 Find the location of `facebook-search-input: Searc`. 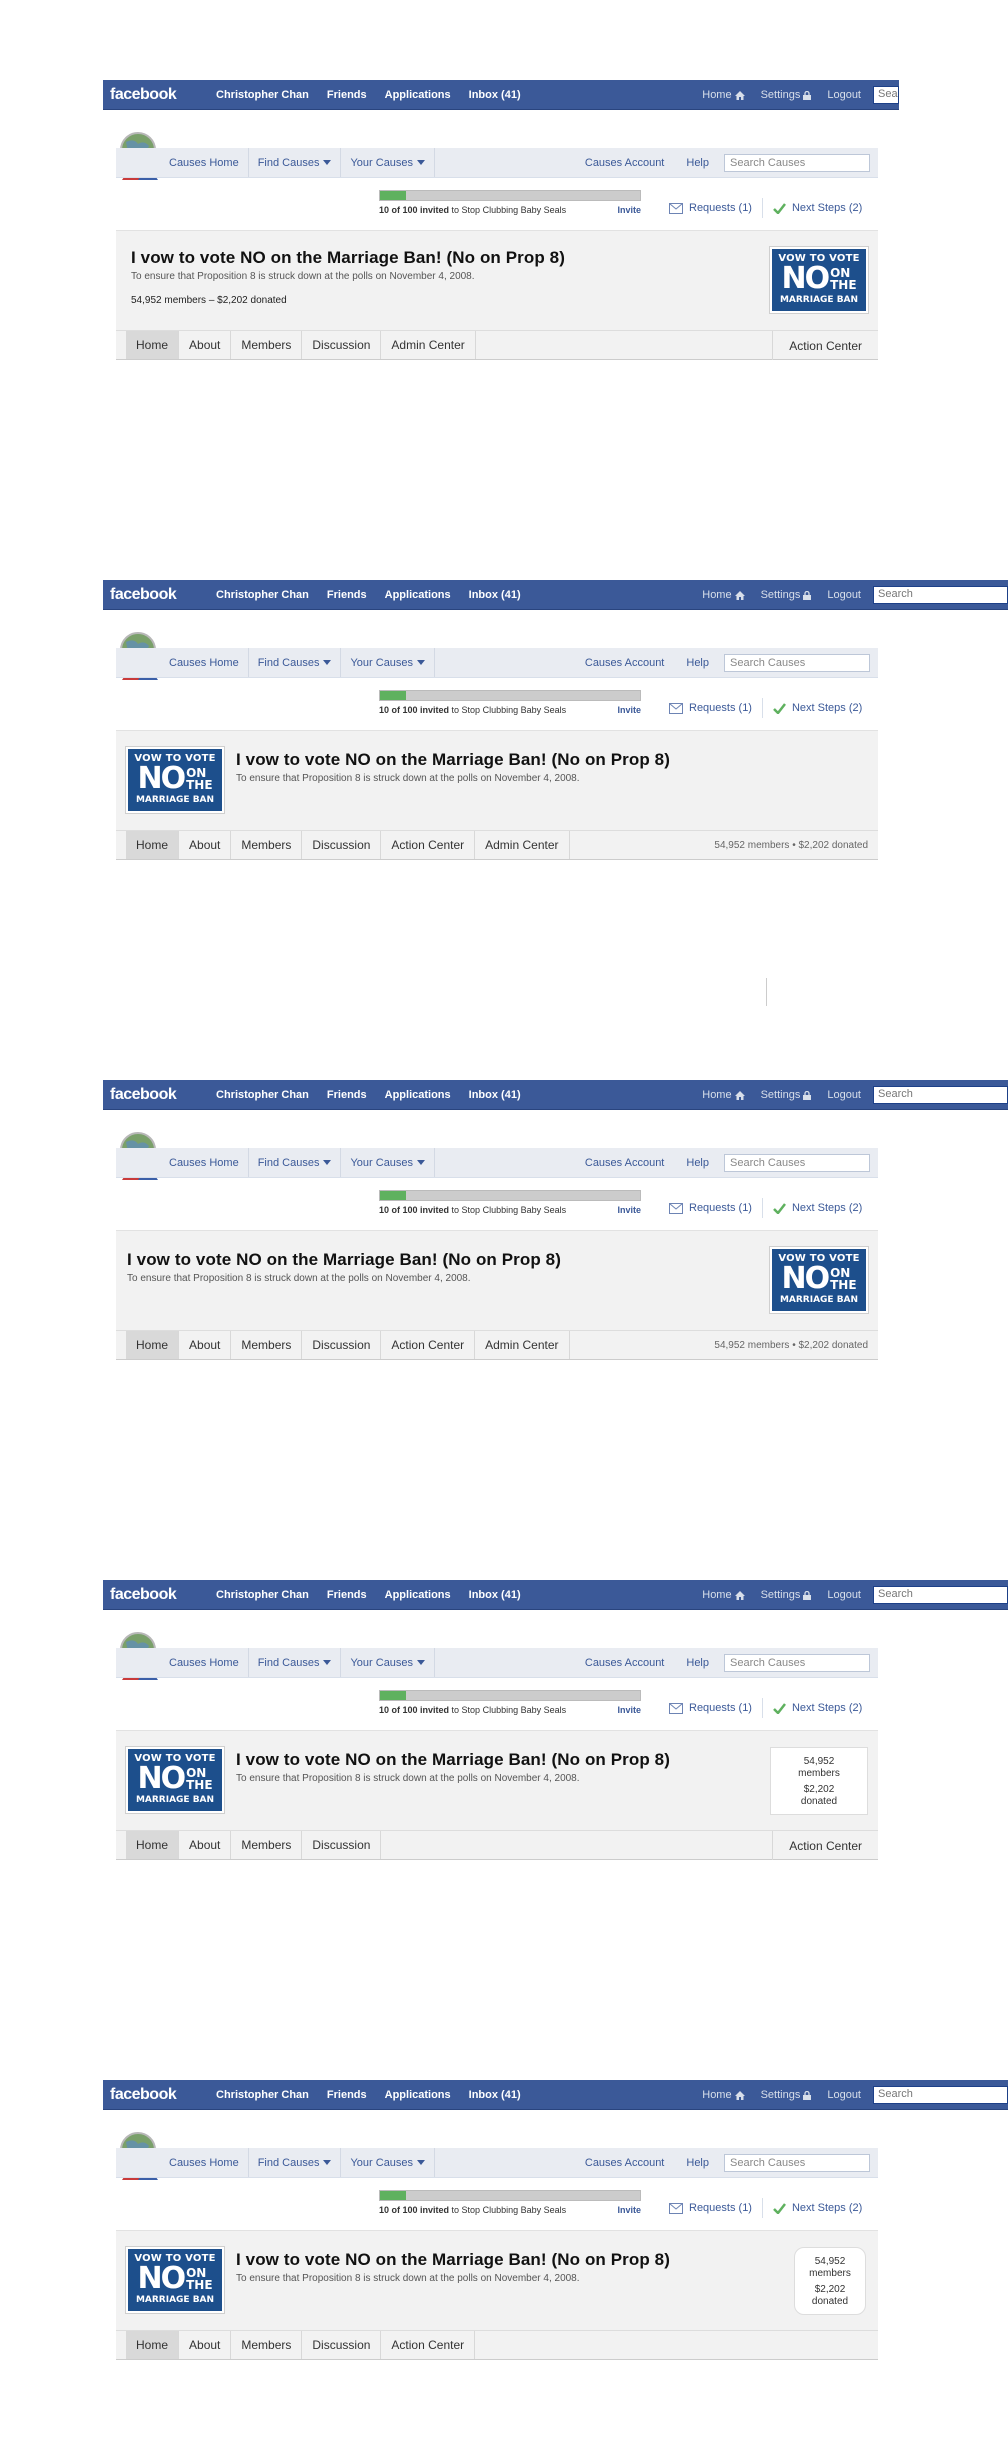

facebook-search-input: Searc is located at coordinates (886, 95).